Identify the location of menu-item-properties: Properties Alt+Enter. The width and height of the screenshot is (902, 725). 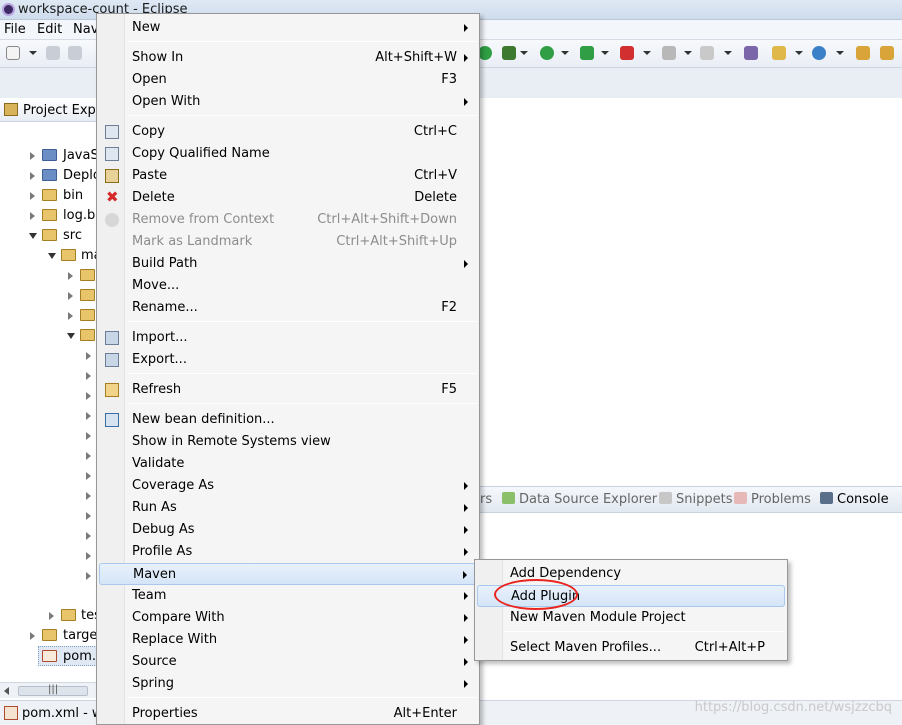
(288, 714).